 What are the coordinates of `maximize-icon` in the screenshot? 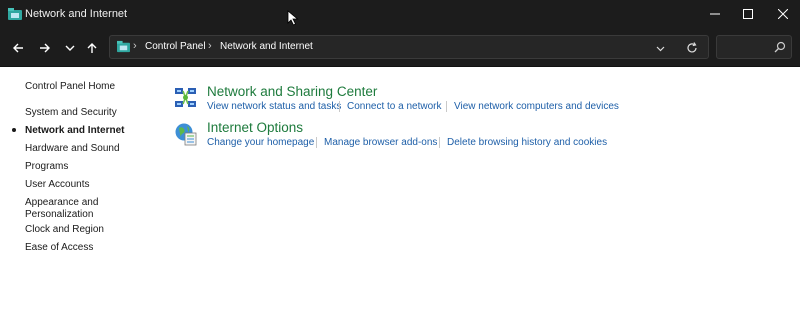 It's located at (748, 14).